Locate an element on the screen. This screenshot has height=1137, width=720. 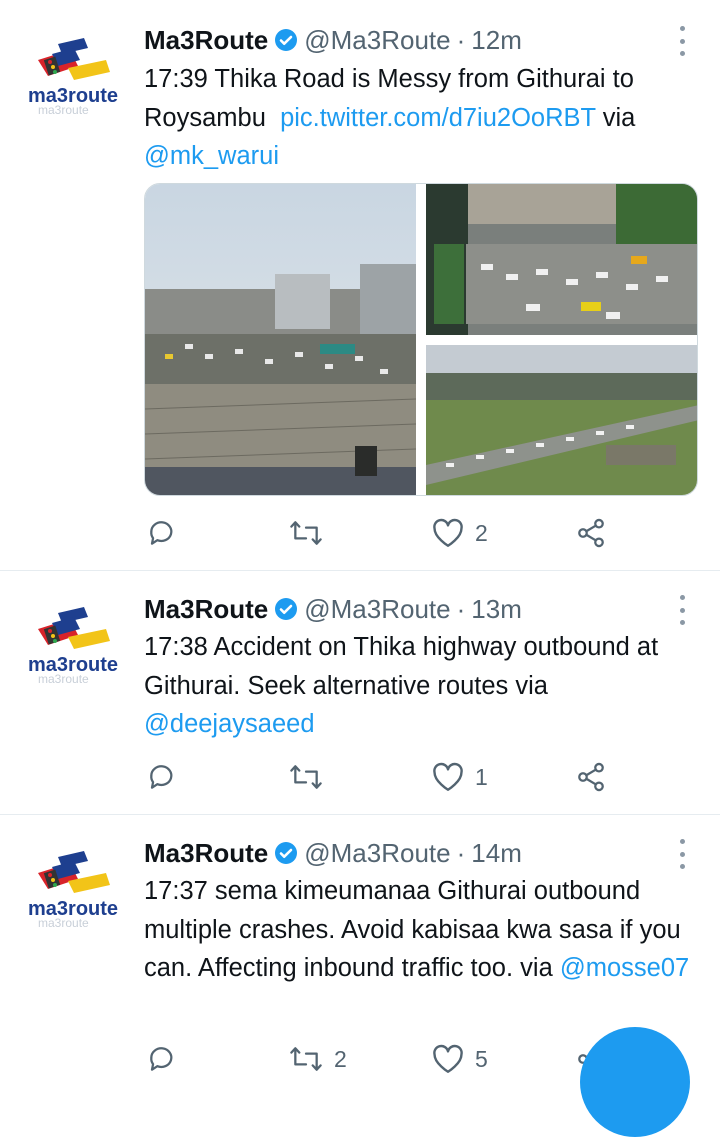
like-count: 5 is located at coordinates (481, 1058).